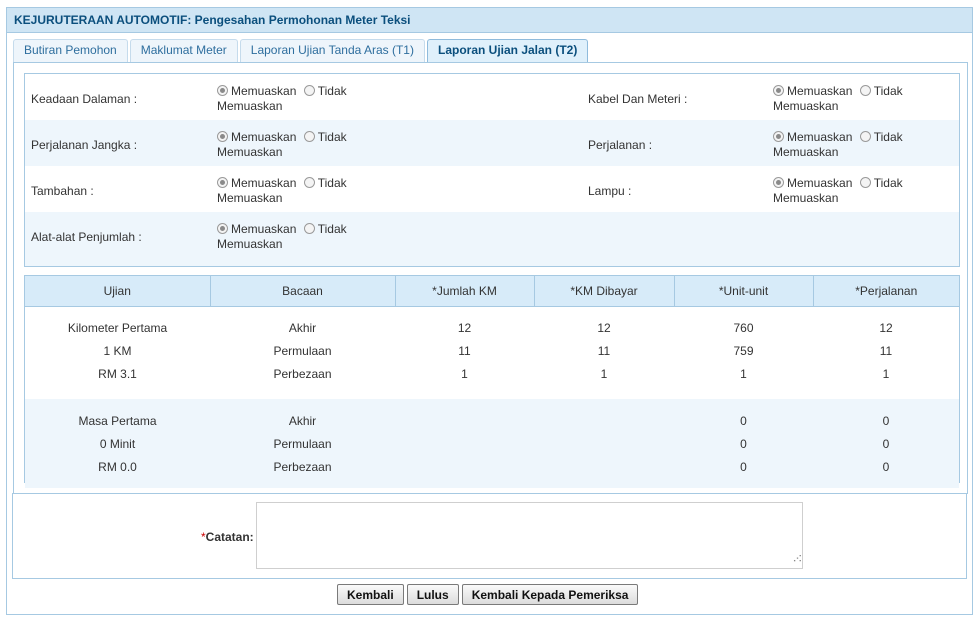  Describe the element at coordinates (117, 443) in the screenshot. I see `table-cell: 0 Minit` at that location.